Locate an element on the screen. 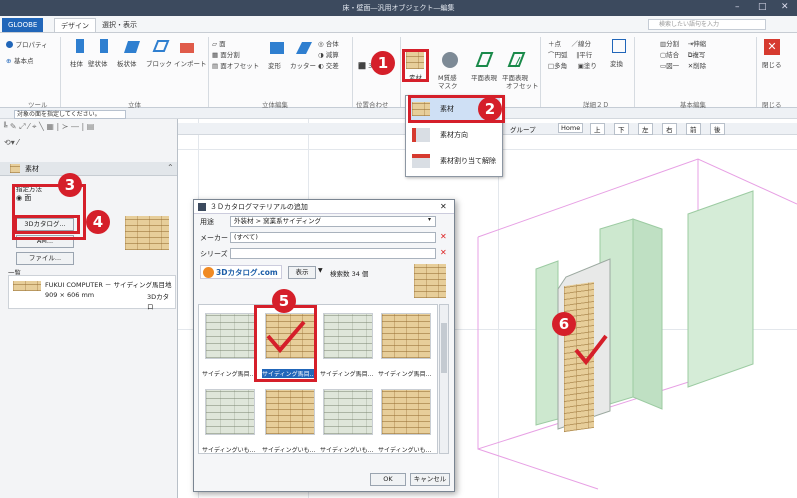  split-label: 分割 is located at coordinates (673, 44).